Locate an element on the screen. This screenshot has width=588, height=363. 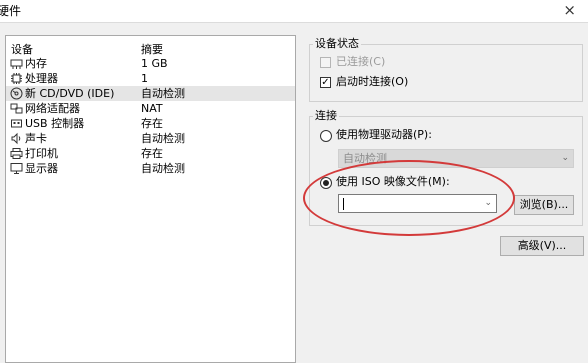
physical-drive-label: 使用物理驱动器(P): is located at coordinates (384, 134).